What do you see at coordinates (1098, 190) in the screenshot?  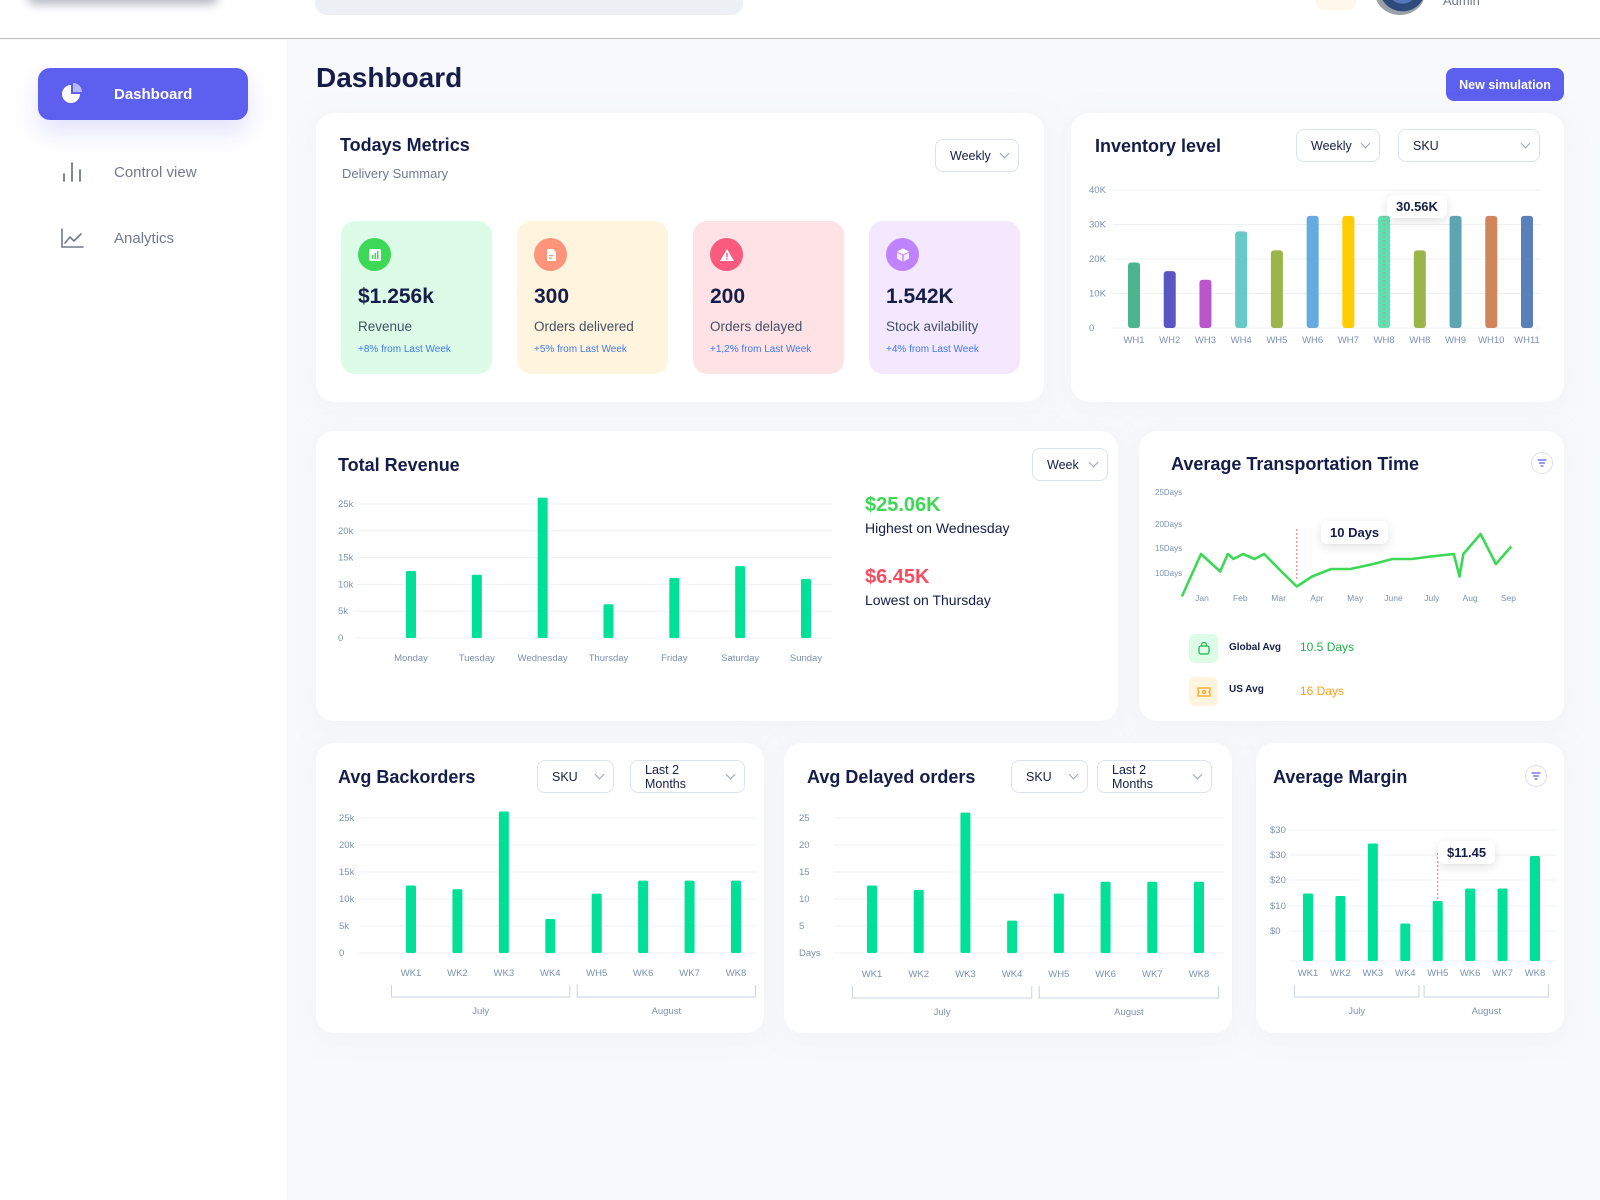 I see `y-tick-label: 40K` at bounding box center [1098, 190].